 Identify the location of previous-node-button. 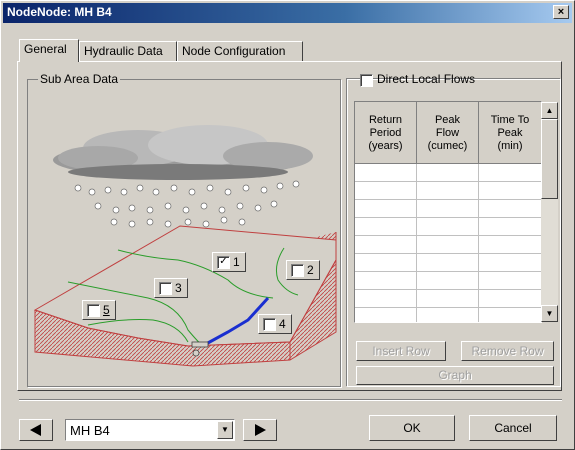
(36, 430).